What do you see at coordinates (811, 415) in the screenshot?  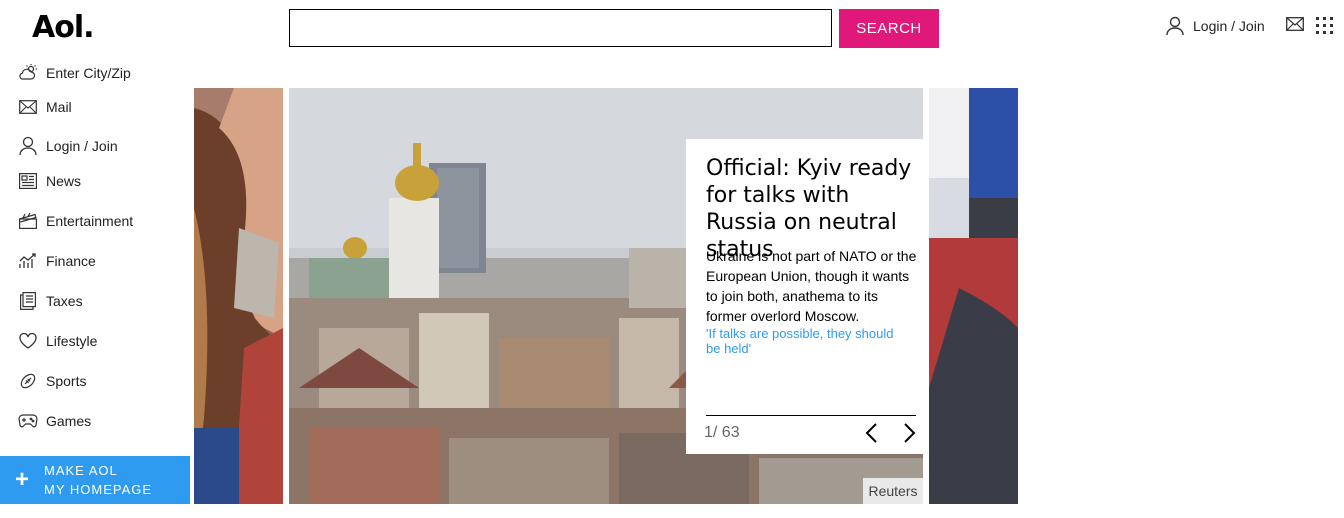 I see `card-divider` at bounding box center [811, 415].